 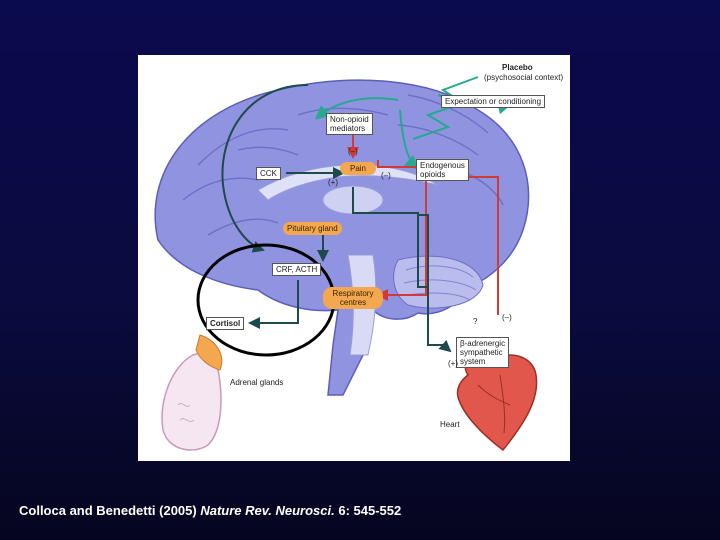 What do you see at coordinates (353, 151) in the screenshot?
I see `sign-minus-top: (–)` at bounding box center [353, 151].